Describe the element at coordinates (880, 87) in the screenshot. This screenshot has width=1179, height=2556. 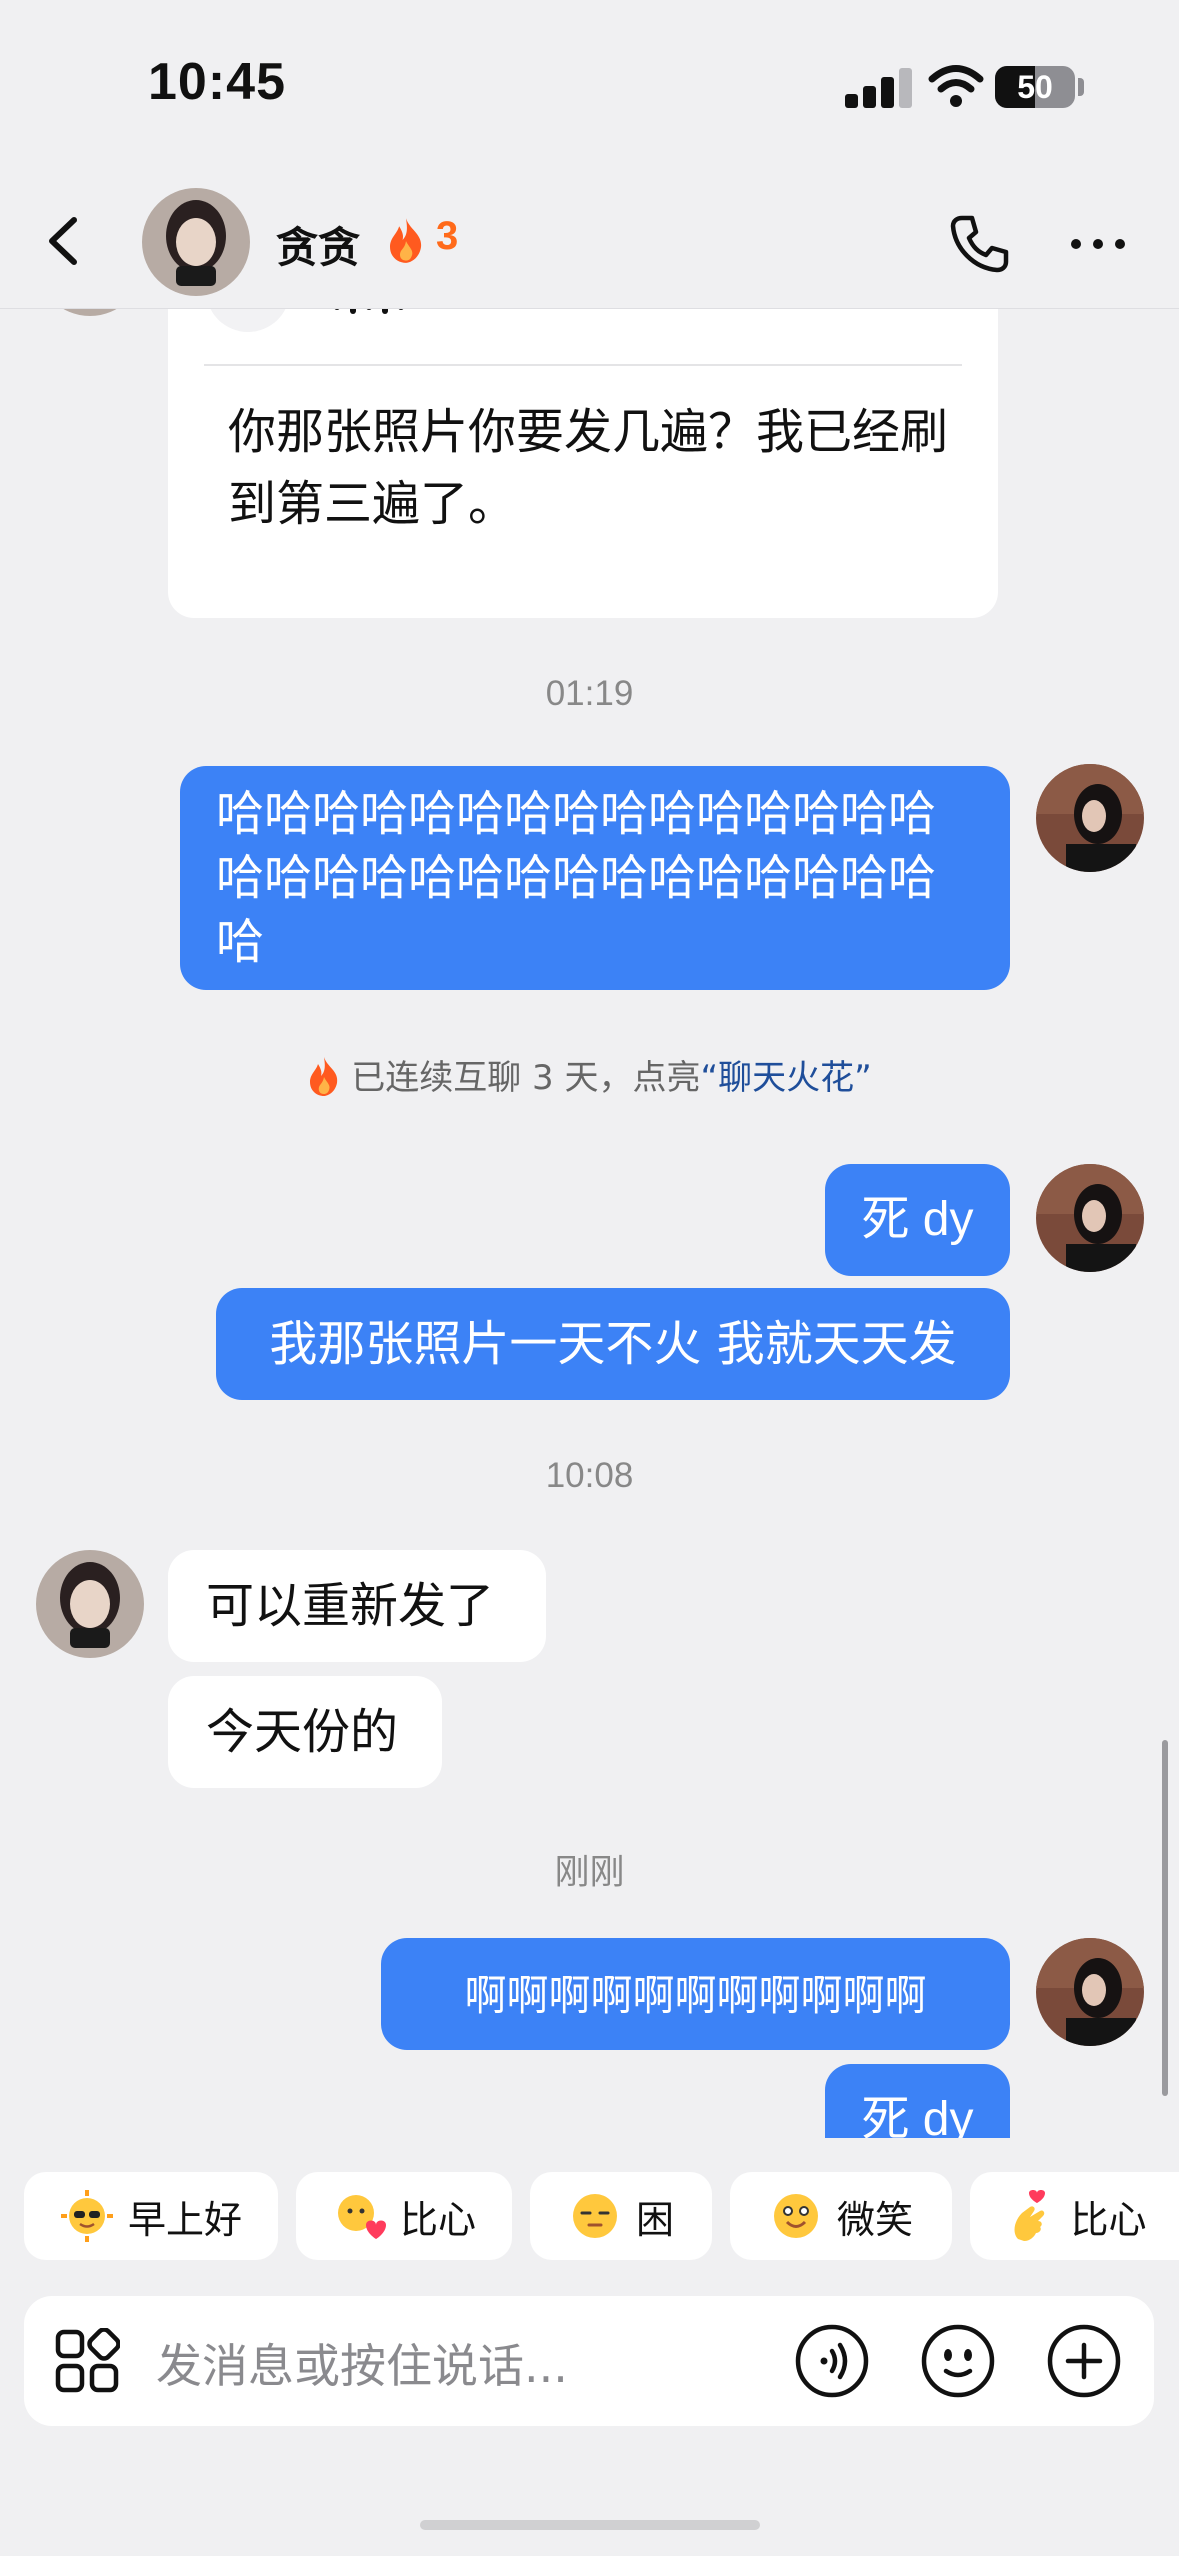
I see `cellular-signal-icon` at that location.